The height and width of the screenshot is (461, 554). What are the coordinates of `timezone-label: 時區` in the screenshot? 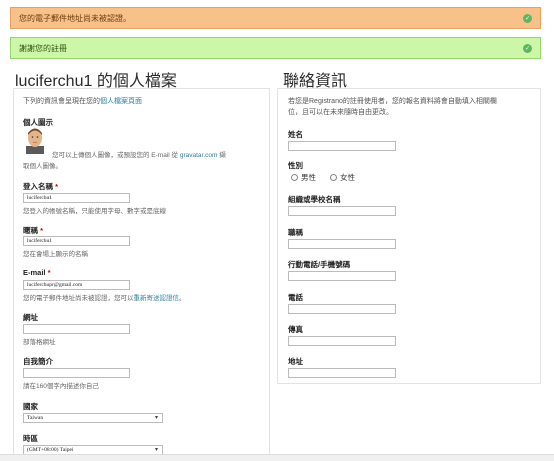 It's located at (30, 438).